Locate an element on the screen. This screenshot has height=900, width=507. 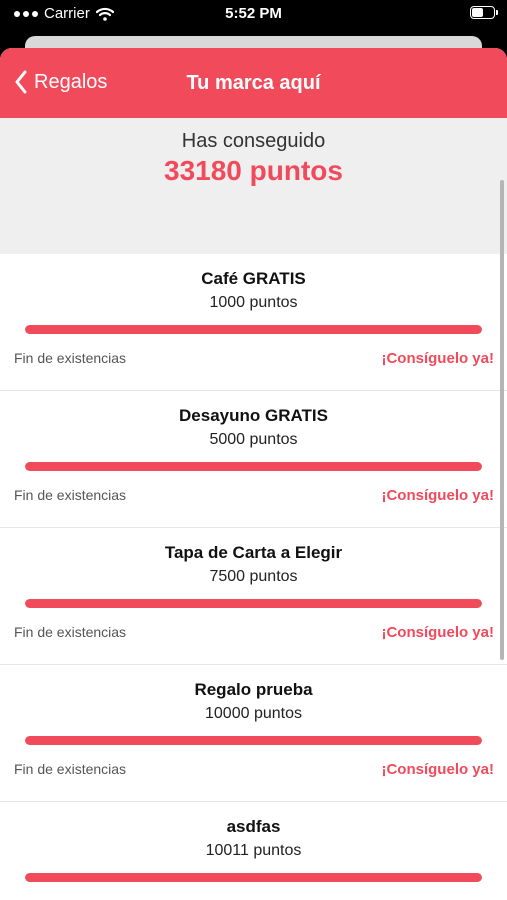
status-time: 5:52 PM is located at coordinates (253, 13).